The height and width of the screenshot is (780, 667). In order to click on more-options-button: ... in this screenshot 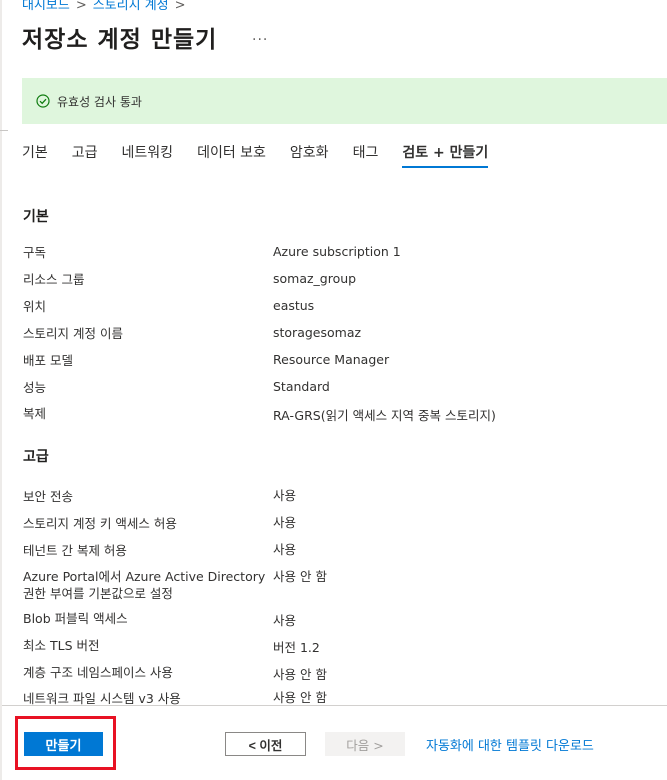, I will do `click(260, 36)`.